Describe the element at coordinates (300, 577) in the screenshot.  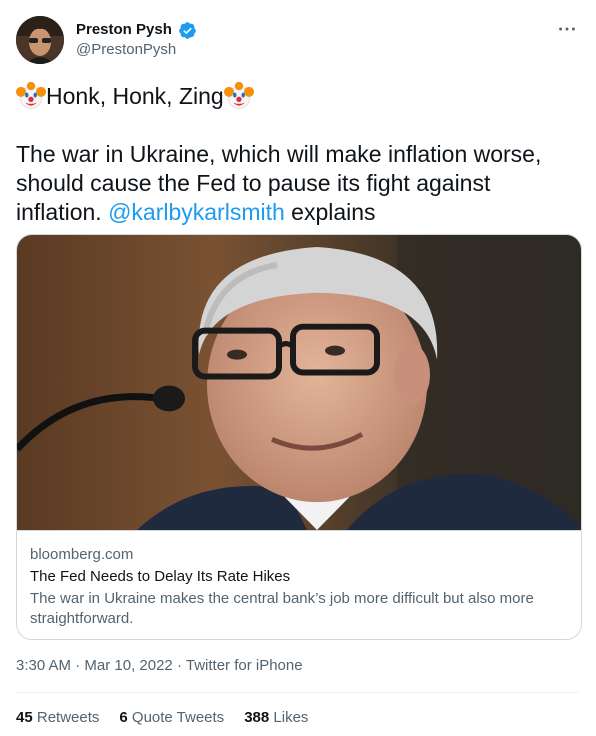
I see `card-title: The Fed Needs to Delay Its Rate Hikes` at that location.